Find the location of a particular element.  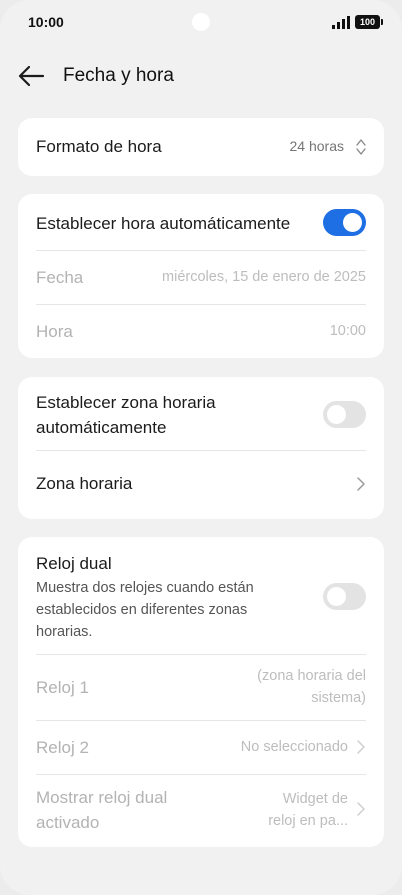

time-row: Hora 10:00 is located at coordinates (201, 331).